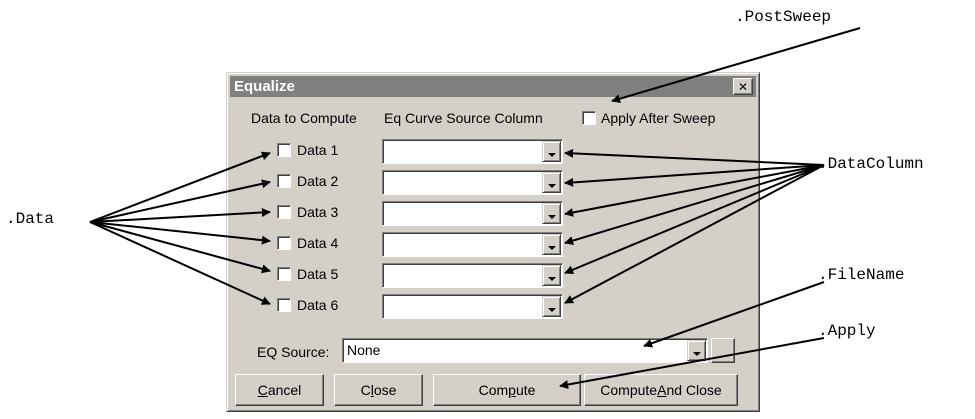 The height and width of the screenshot is (419, 975). What do you see at coordinates (472, 275) in the screenshot?
I see `data-5-column-combo` at bounding box center [472, 275].